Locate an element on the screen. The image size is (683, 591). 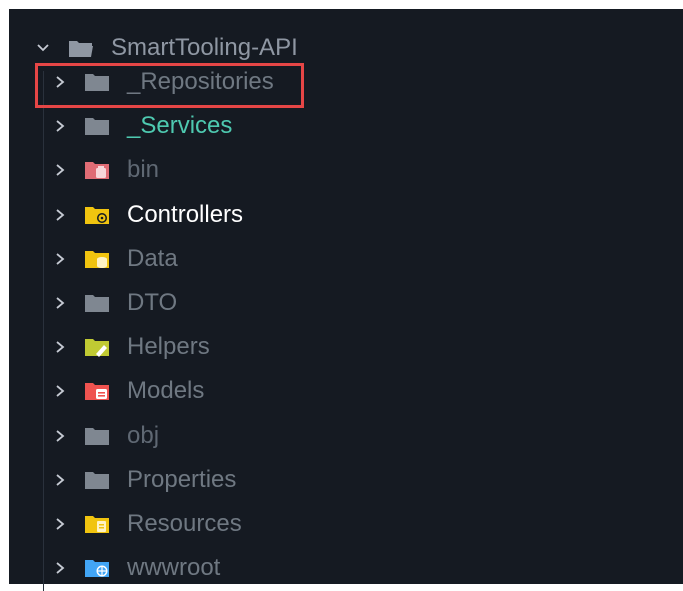
highlight-box is located at coordinates (169, 85).